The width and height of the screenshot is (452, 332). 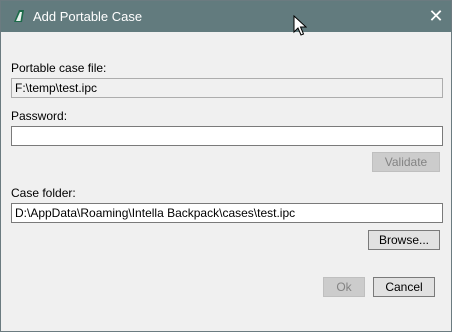 I want to click on window-title: Add Portable Case, so click(x=88, y=16).